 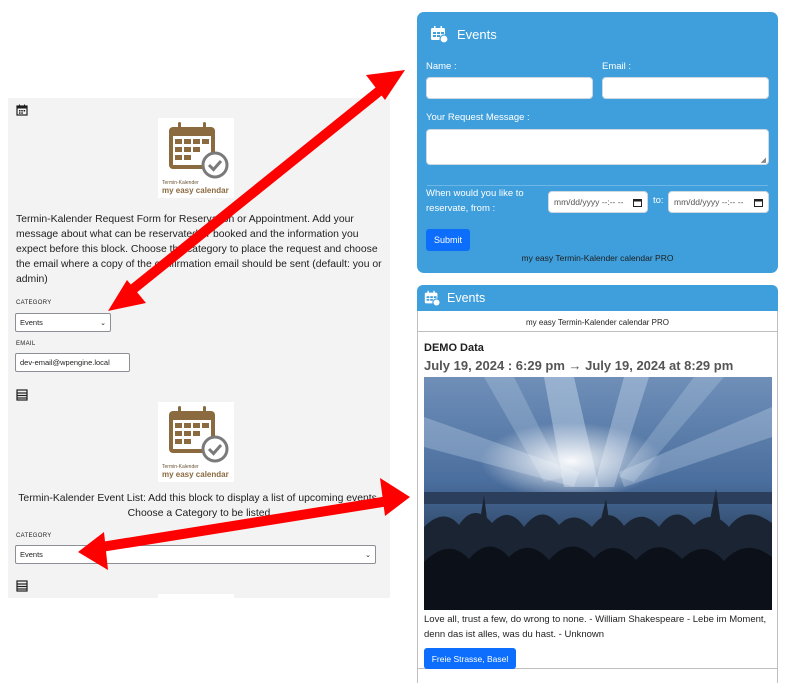 I want to click on logo-2-line-2: my easy calendar, so click(x=195, y=474).